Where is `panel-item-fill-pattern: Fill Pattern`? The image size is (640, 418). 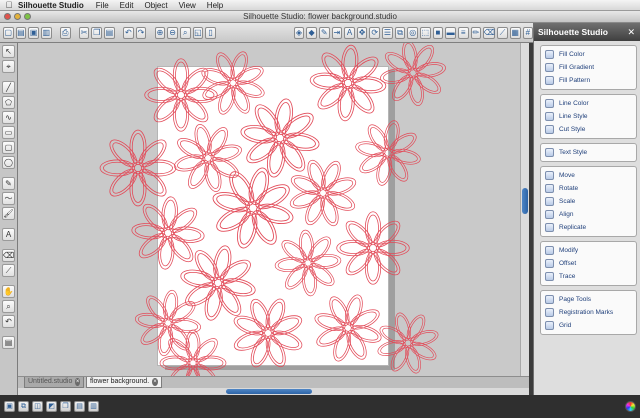
panel-item-fill-pattern: Fill Pattern is located at coordinates (588, 80).